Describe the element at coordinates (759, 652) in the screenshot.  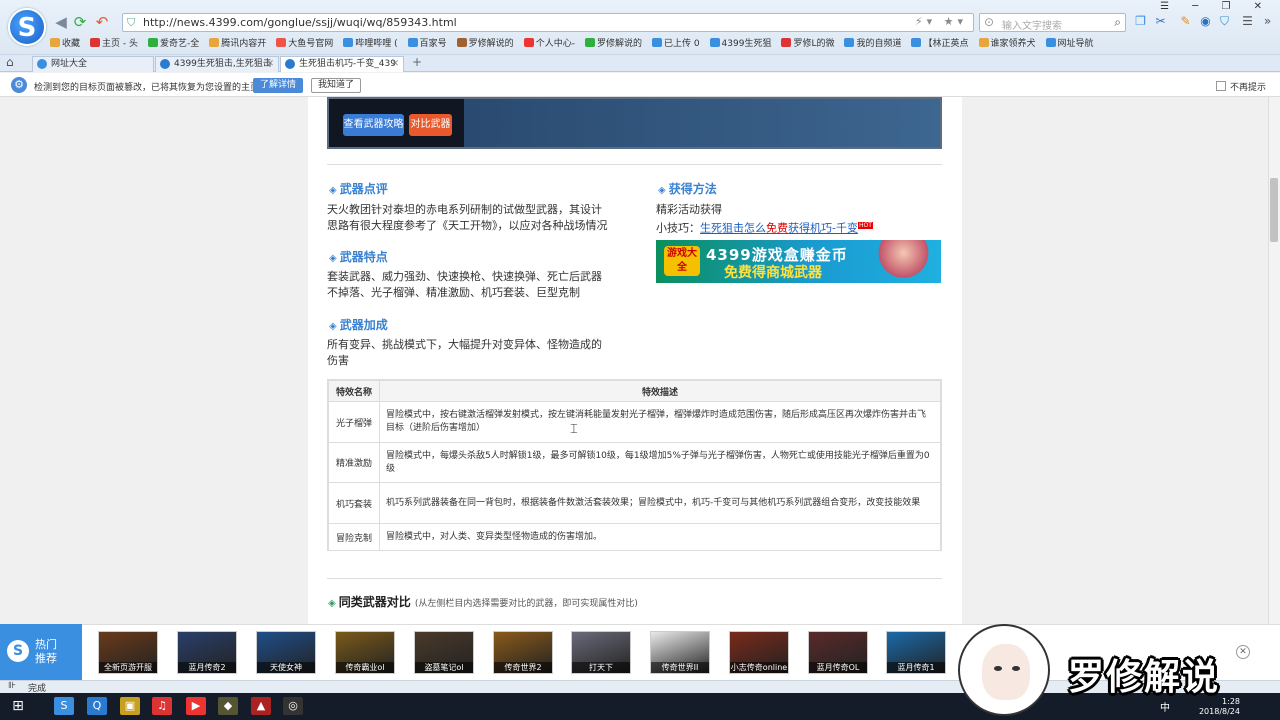
I see `game-tile: 小志传奇online` at that location.